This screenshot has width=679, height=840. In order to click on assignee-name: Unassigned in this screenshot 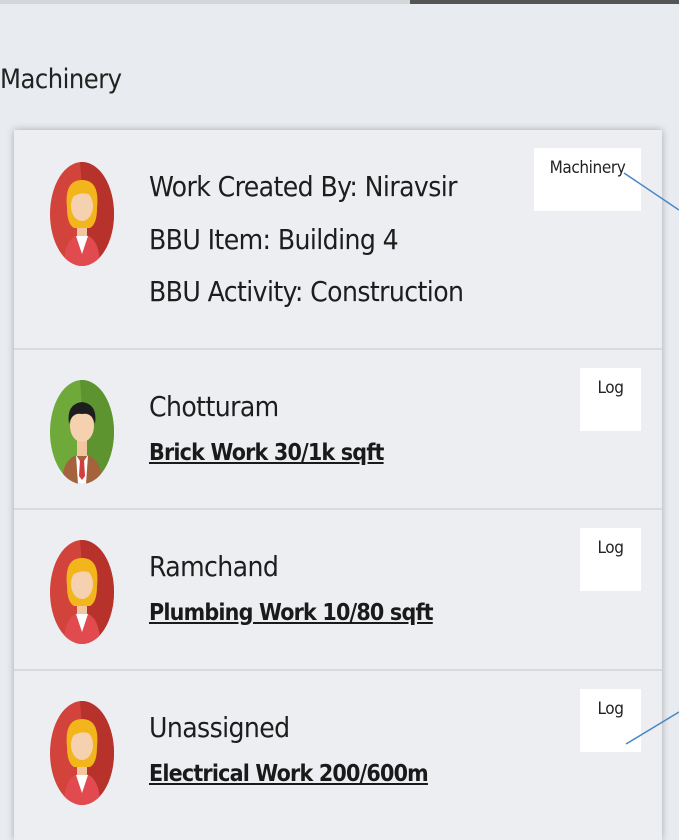, I will do `click(219, 727)`.